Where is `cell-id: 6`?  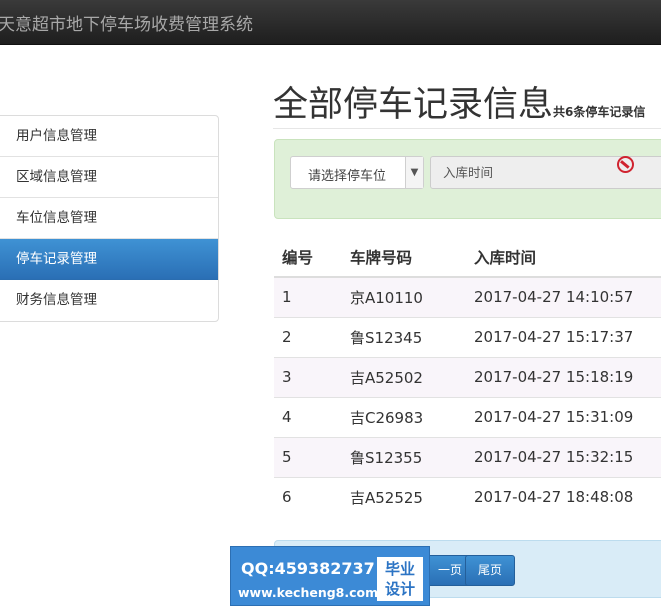
cell-id: 6 is located at coordinates (308, 496).